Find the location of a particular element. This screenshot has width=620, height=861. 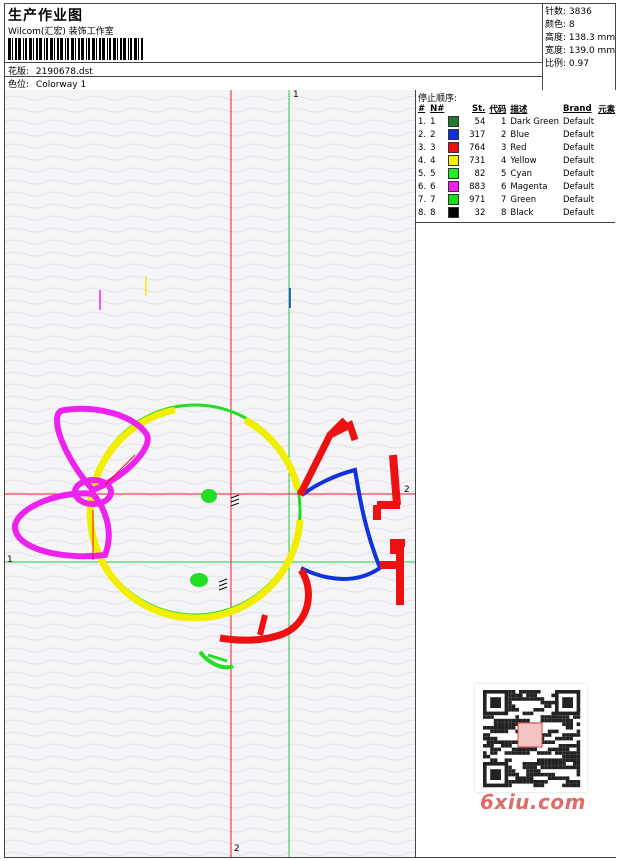

qr-code-image is located at coordinates (531, 738).